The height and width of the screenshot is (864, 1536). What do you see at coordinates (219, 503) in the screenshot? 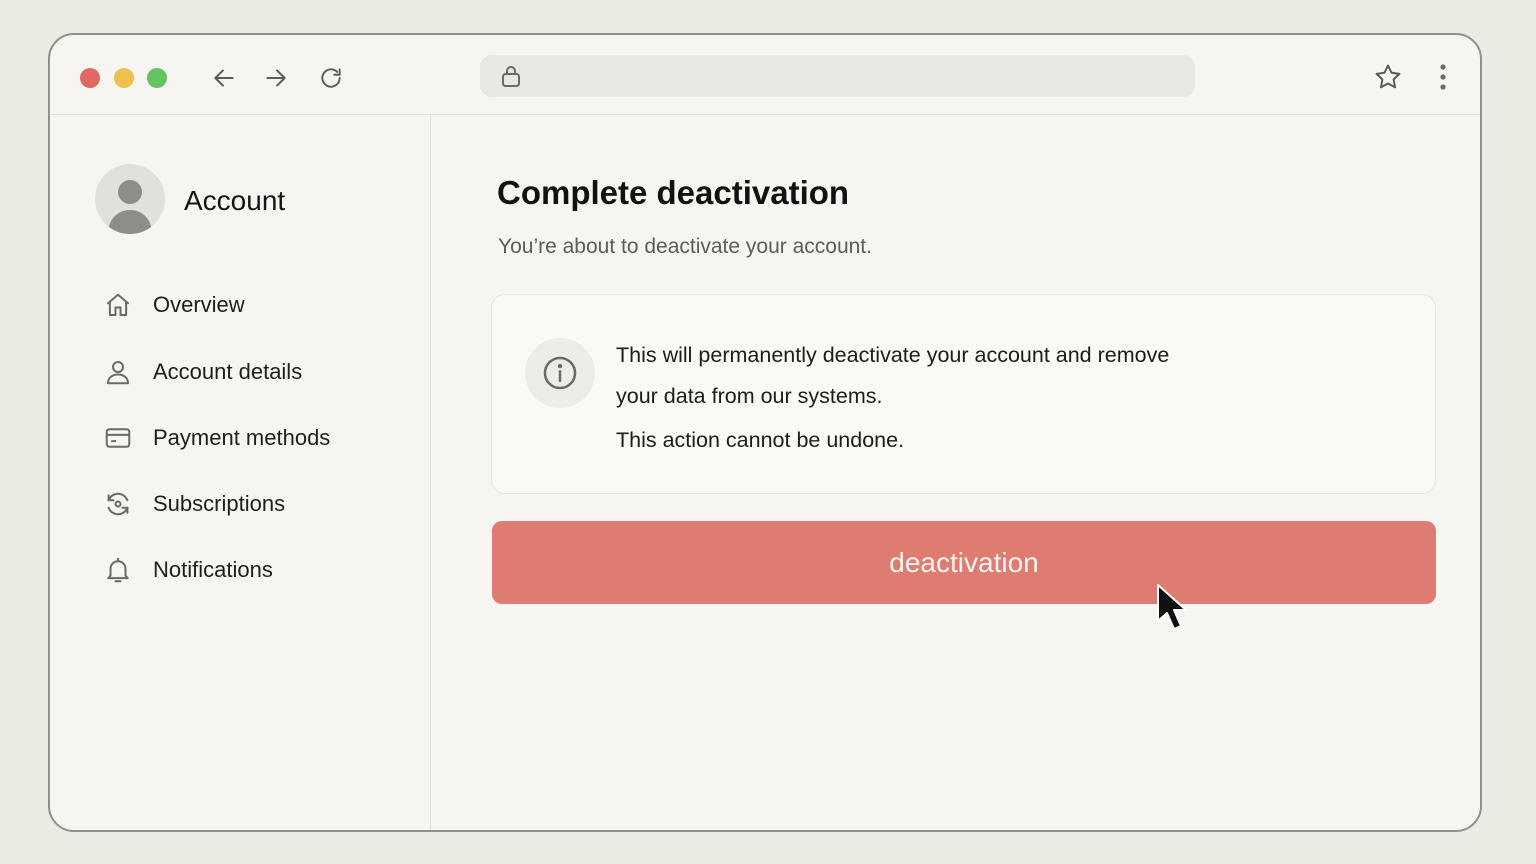
I see `sidebar-item-label: Subscriptions` at bounding box center [219, 503].